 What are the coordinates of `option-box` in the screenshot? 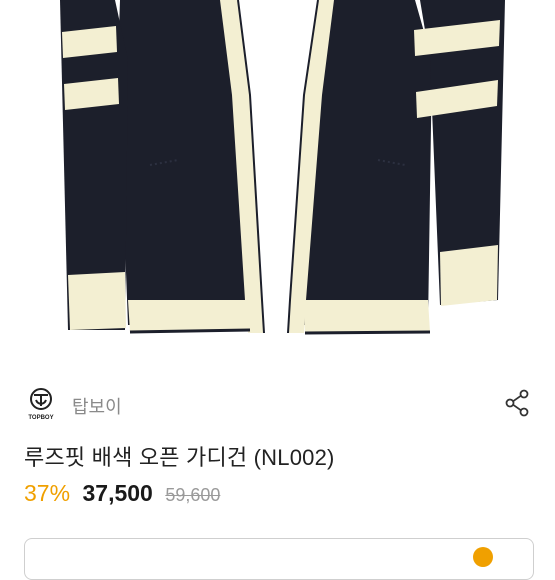 It's located at (279, 559).